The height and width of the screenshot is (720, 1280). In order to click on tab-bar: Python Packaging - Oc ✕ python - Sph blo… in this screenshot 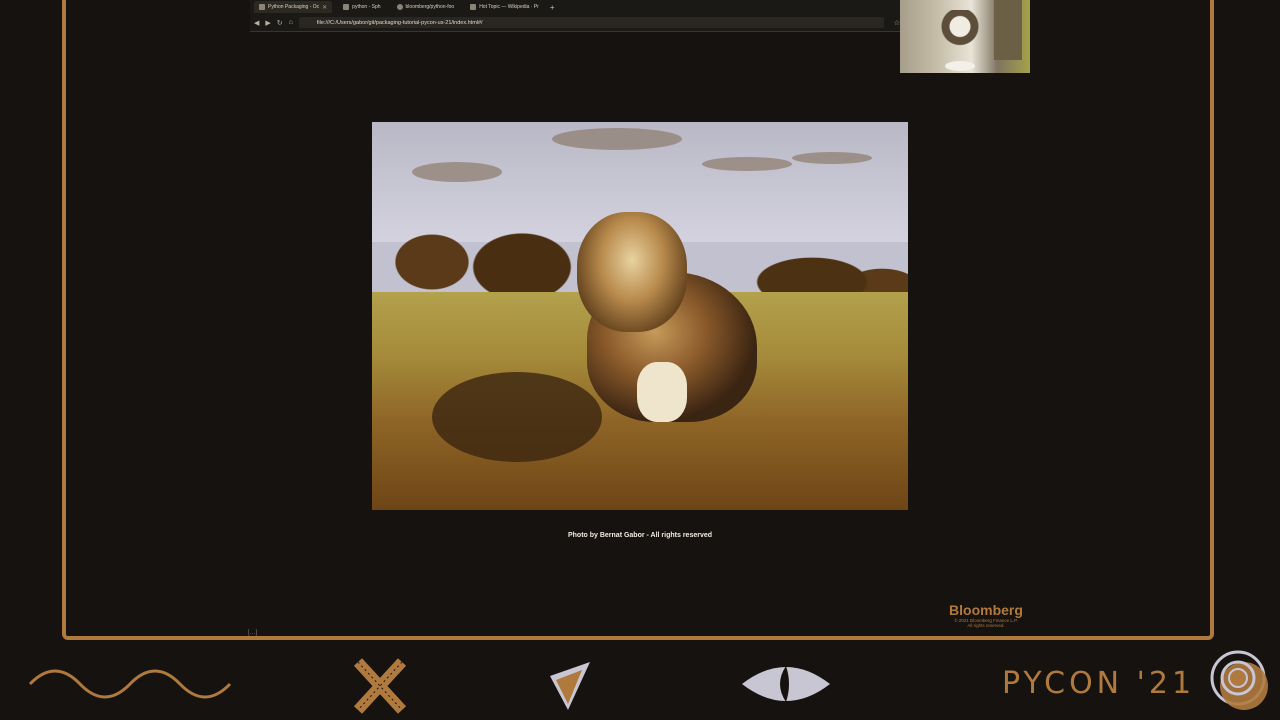, I will do `click(577, 7)`.